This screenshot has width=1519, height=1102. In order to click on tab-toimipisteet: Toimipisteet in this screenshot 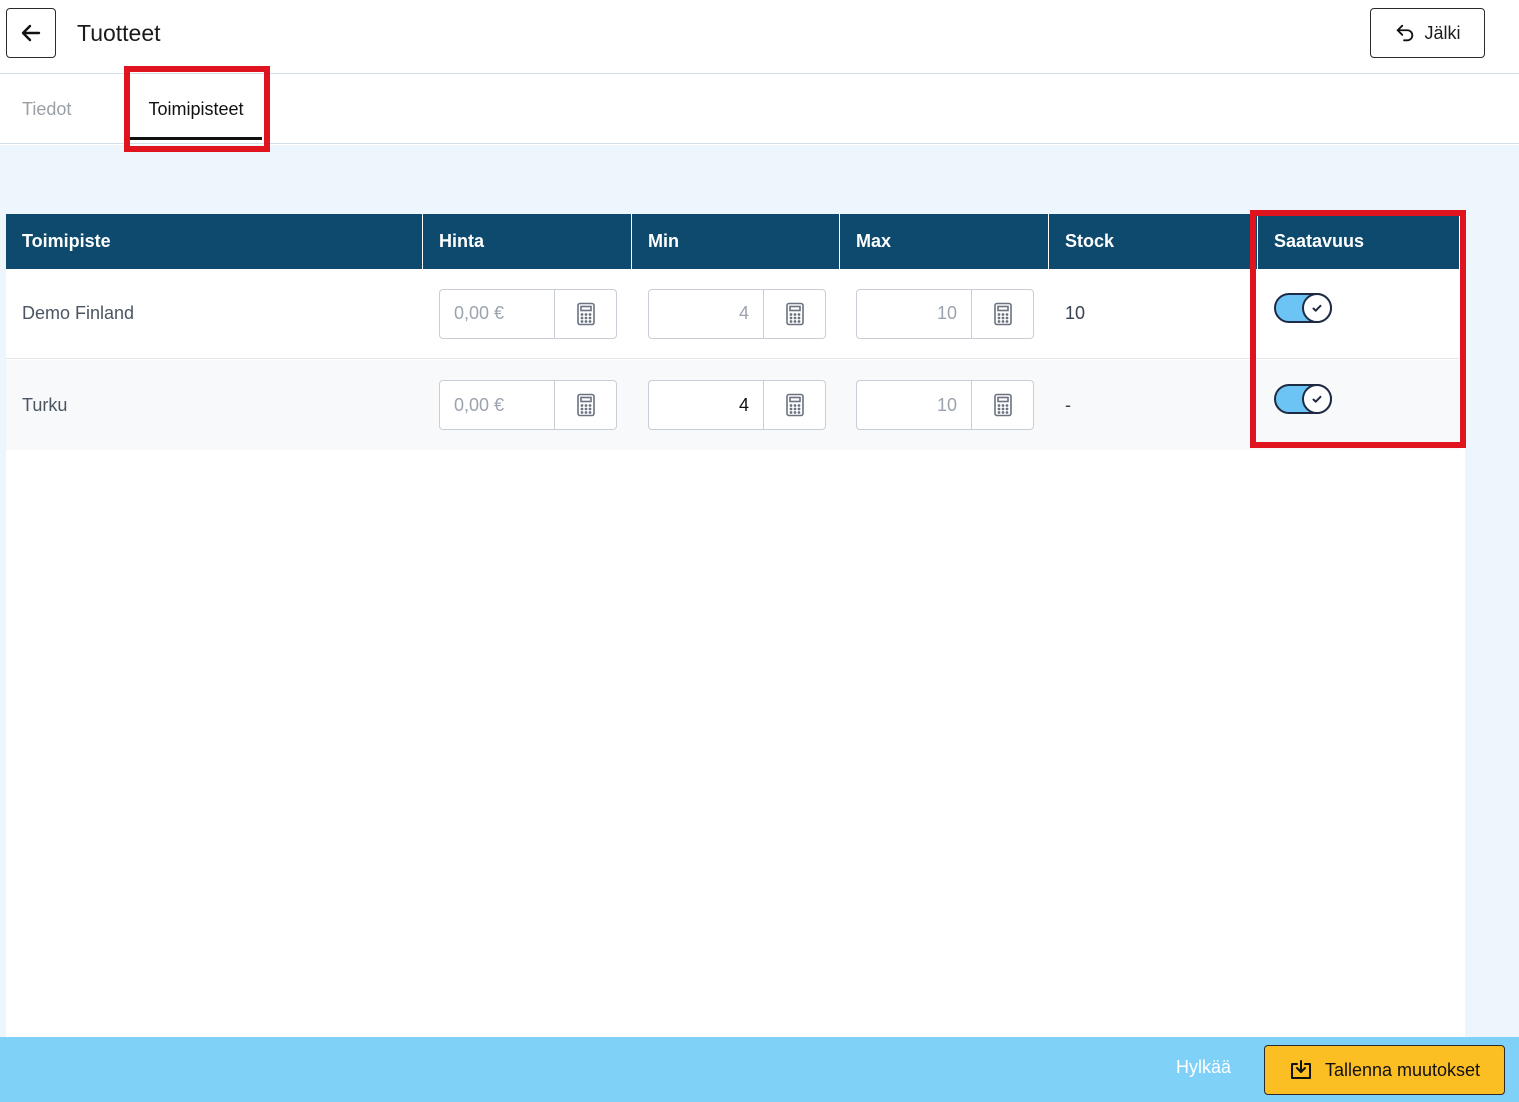, I will do `click(196, 109)`.